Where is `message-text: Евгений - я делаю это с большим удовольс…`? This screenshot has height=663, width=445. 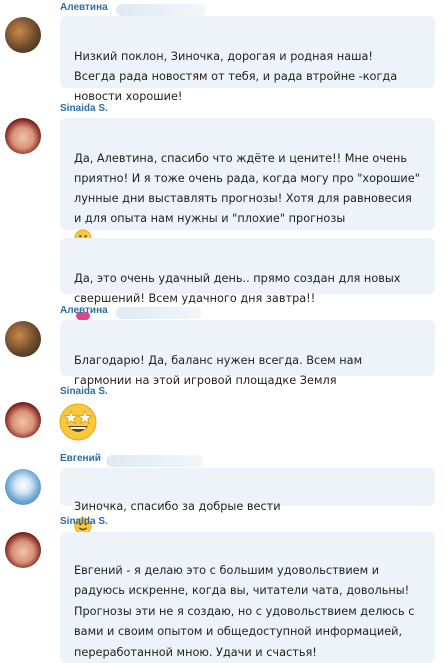
message-text: Евгений - я делаю это с большим удовольс… is located at coordinates (244, 611).